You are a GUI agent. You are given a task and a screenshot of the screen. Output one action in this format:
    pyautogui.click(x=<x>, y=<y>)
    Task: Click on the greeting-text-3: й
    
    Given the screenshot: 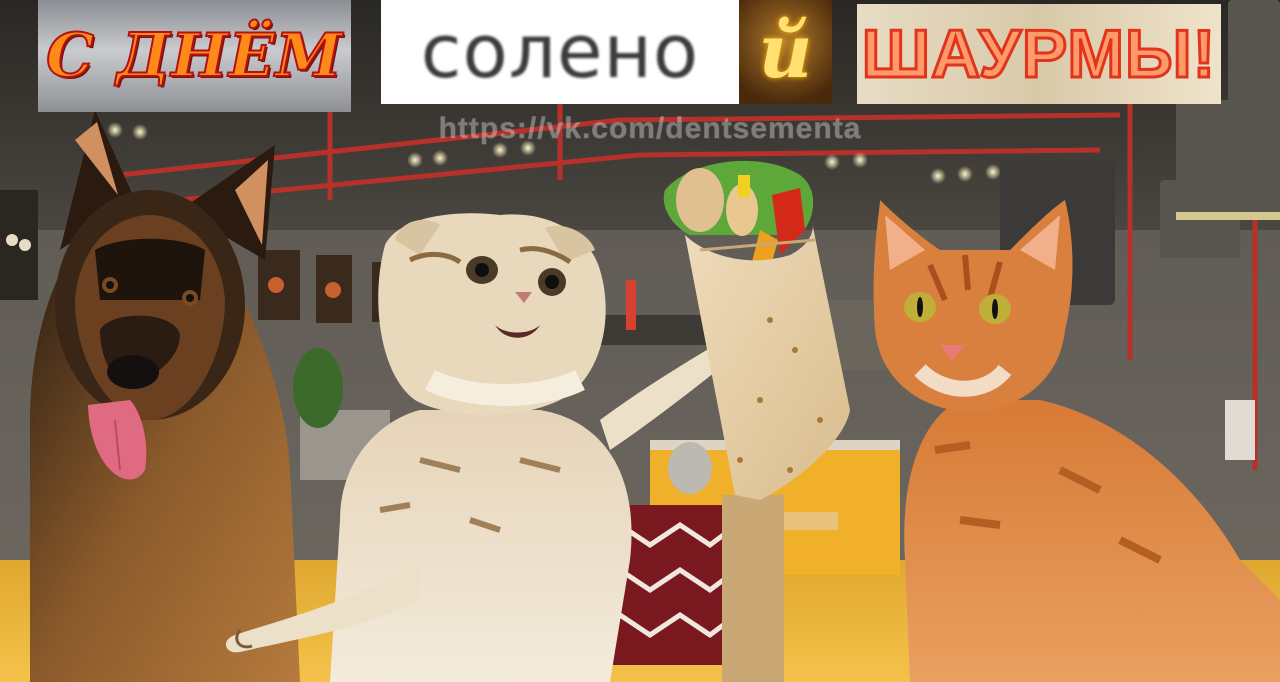 What is the action you would take?
    pyautogui.click(x=785, y=52)
    